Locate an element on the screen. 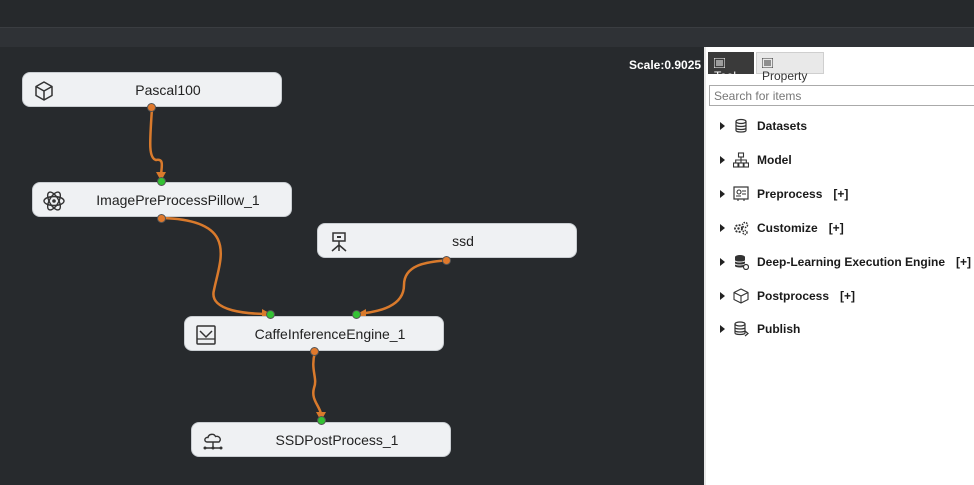 The height and width of the screenshot is (485, 974). add-postprocess-button: [+] is located at coordinates (847, 296).